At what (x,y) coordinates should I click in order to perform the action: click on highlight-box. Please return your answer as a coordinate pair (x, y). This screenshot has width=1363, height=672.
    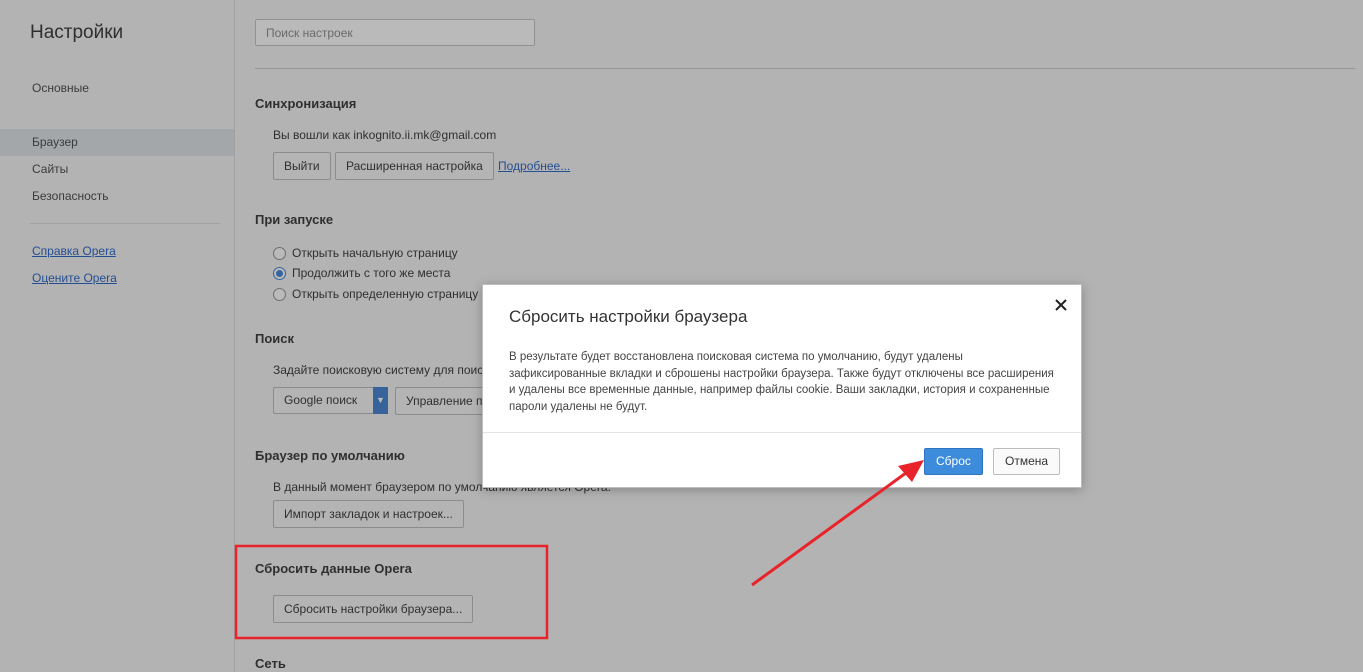
    Looking at the image, I should click on (391, 592).